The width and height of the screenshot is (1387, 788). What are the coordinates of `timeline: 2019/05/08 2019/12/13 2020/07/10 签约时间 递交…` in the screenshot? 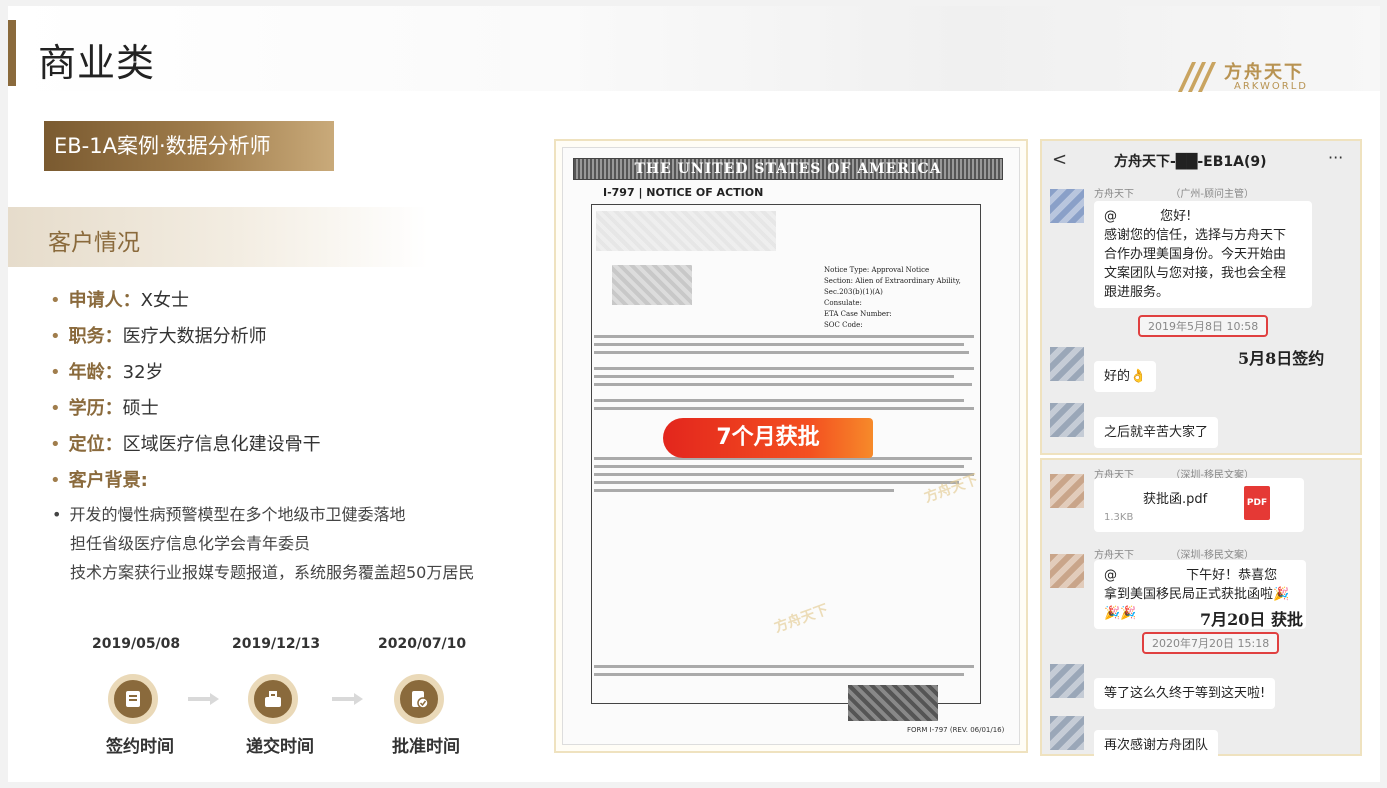 It's located at (288, 696).